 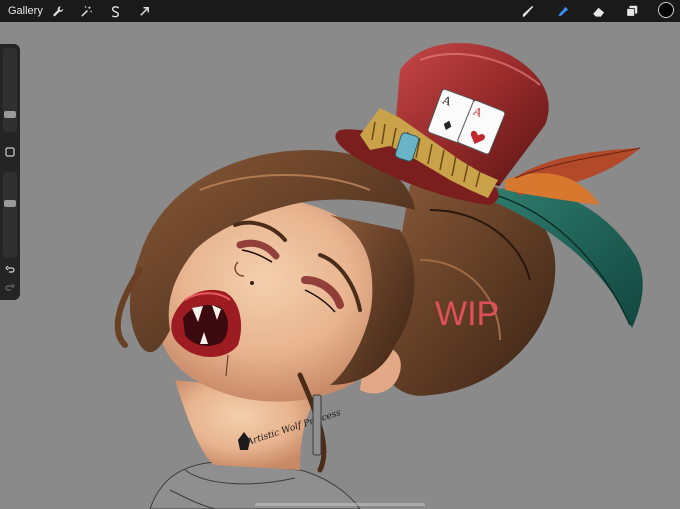 I want to click on wrench-icon, so click(x=58, y=11).